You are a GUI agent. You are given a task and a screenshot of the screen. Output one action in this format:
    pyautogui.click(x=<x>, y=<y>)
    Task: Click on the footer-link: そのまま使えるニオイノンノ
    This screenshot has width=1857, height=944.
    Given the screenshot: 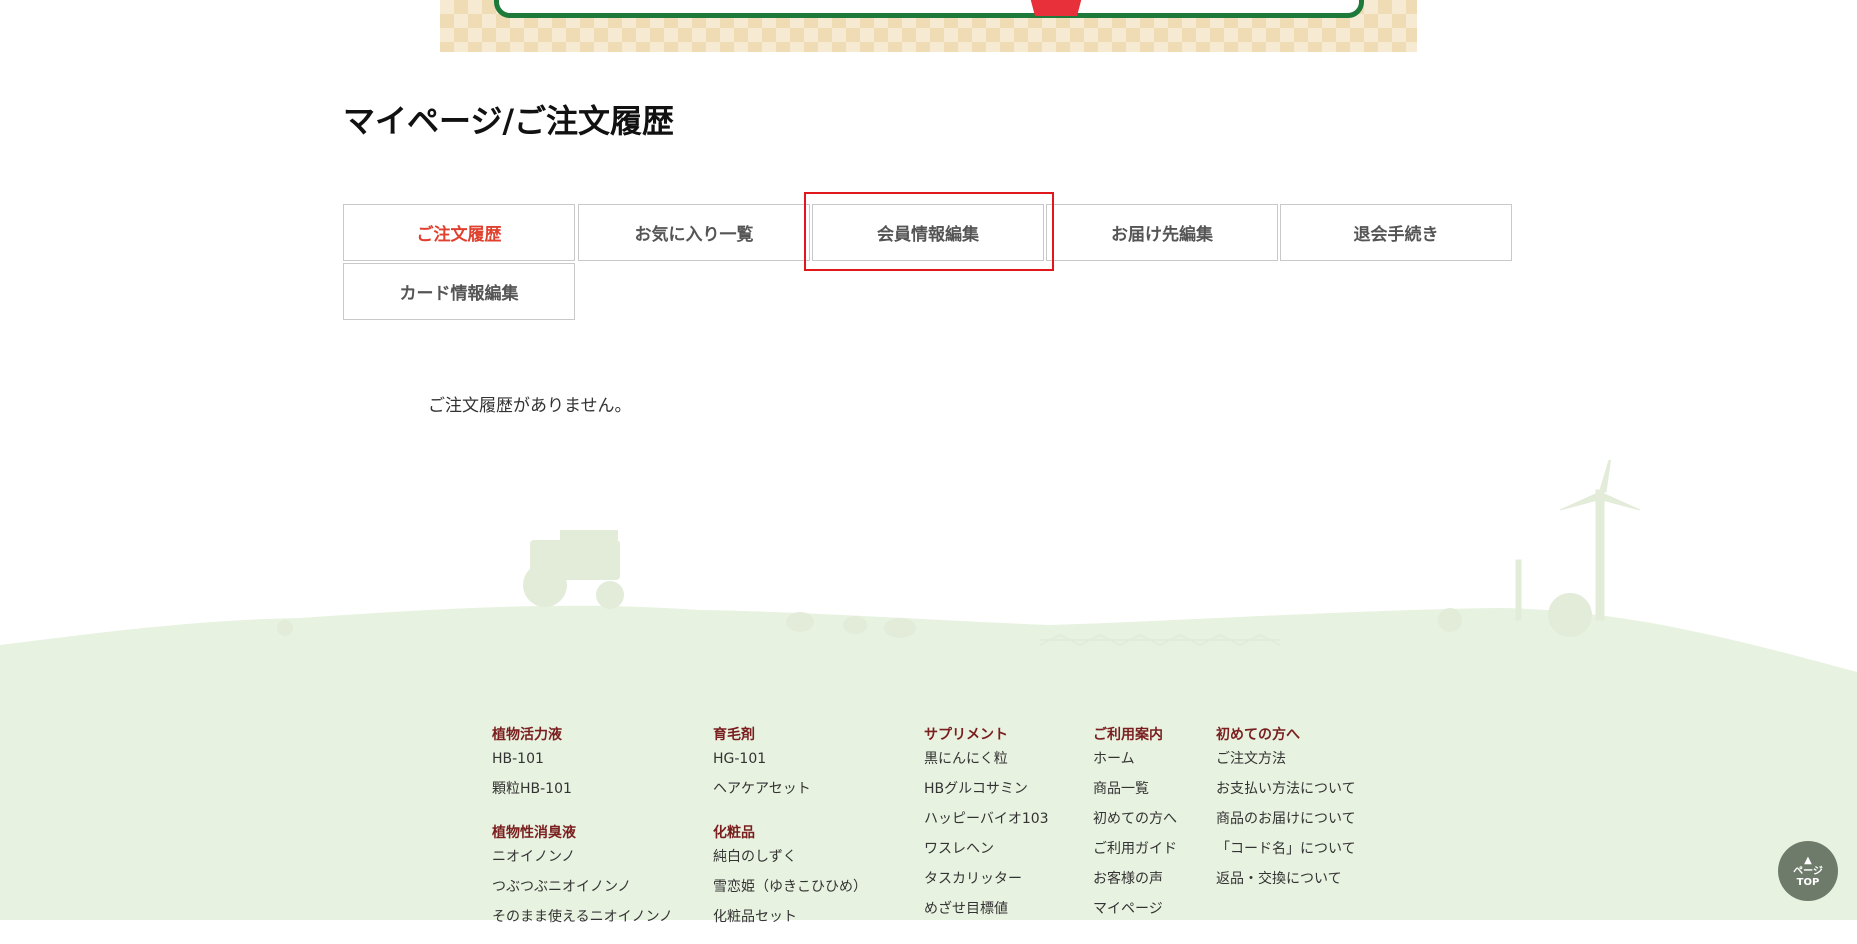 What is the action you would take?
    pyautogui.click(x=582, y=923)
    